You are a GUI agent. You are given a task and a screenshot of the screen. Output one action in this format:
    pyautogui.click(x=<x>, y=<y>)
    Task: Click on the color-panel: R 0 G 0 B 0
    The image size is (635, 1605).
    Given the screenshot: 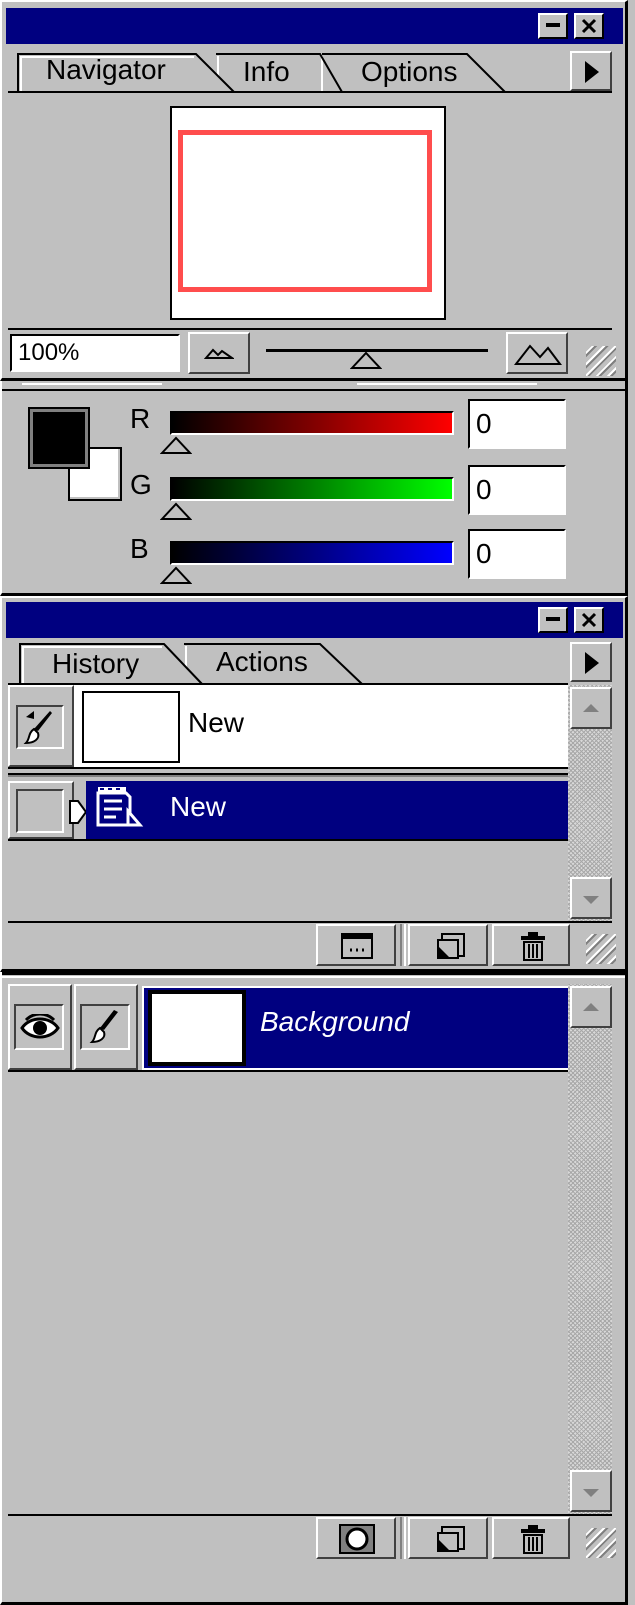 What is the action you would take?
    pyautogui.click(x=314, y=488)
    